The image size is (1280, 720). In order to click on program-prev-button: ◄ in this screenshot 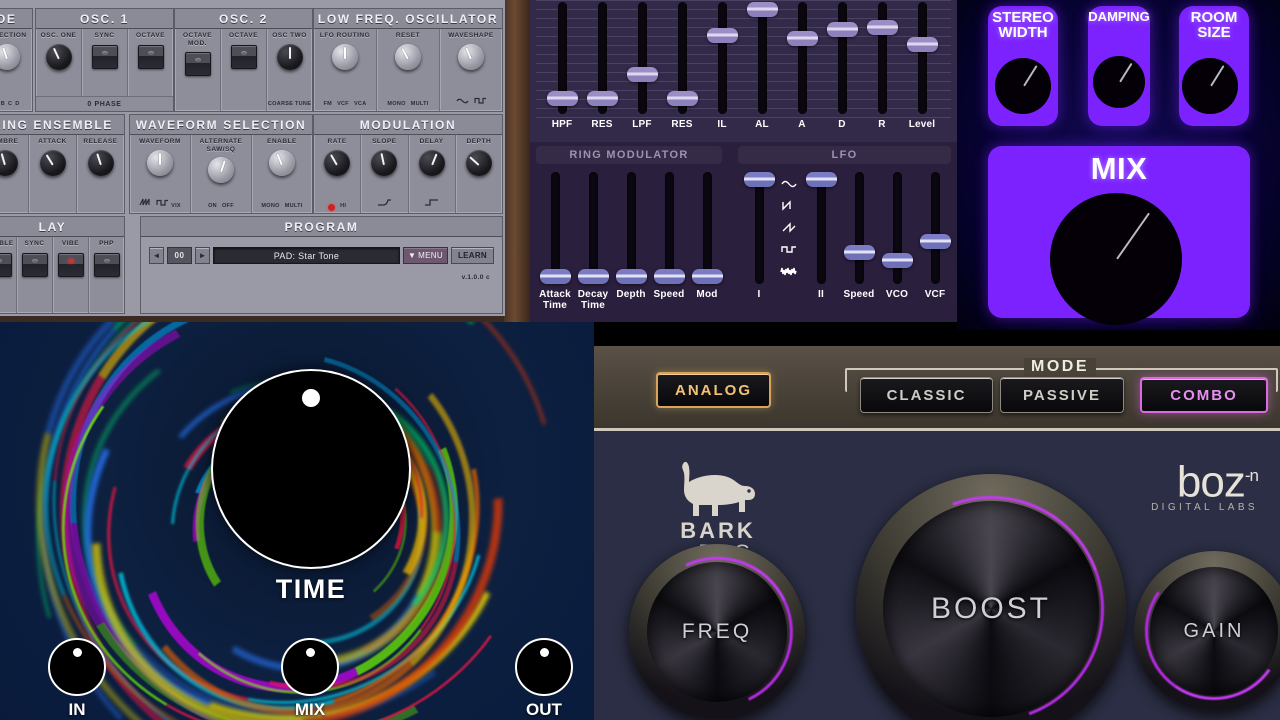, I will do `click(156, 255)`.